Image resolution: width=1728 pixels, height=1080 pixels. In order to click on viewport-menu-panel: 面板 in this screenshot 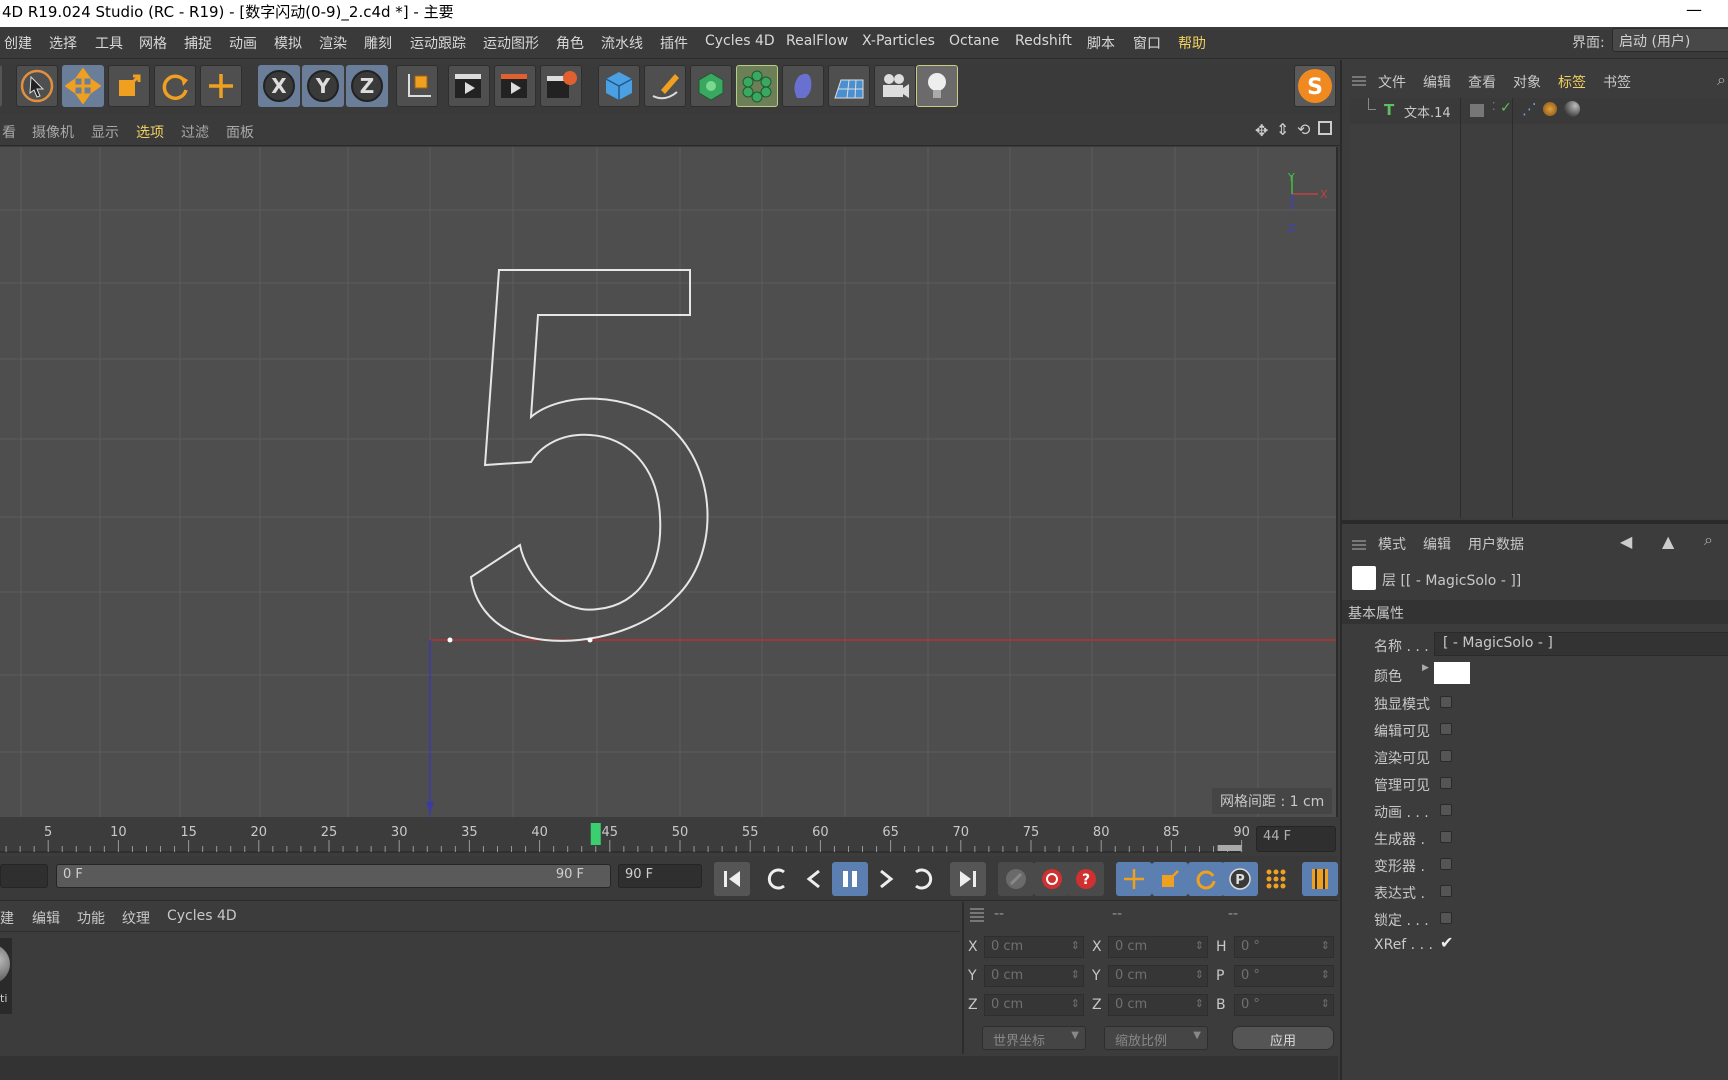, I will do `click(240, 132)`.